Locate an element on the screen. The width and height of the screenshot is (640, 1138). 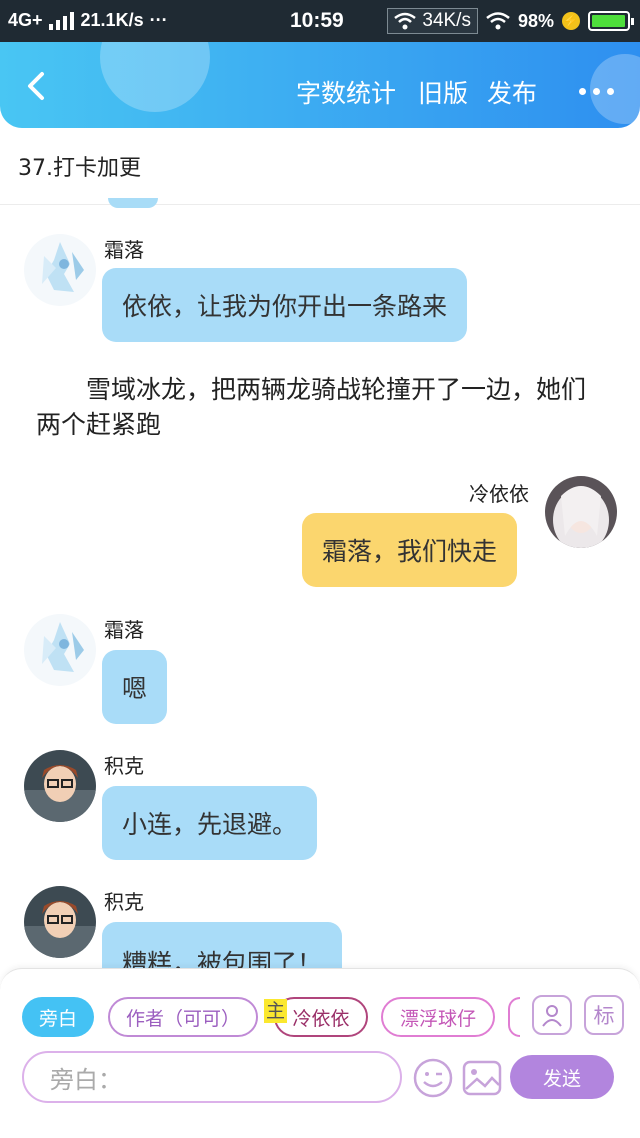
network-type: 4G+ is located at coordinates (25, 20).